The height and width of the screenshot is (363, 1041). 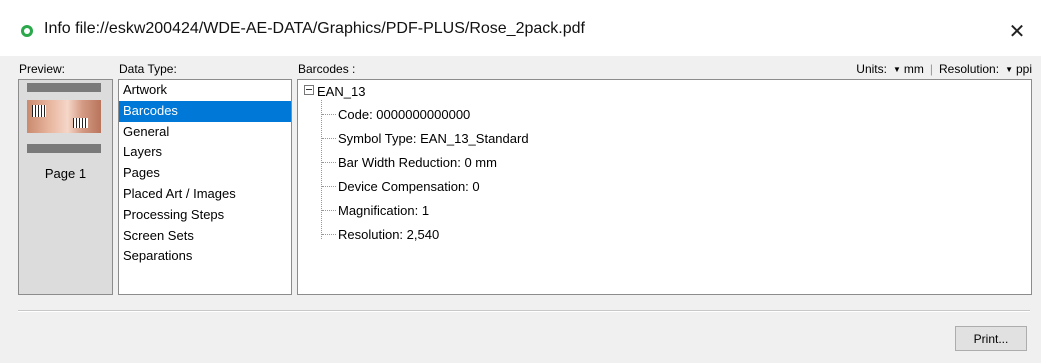 What do you see at coordinates (42, 69) in the screenshot?
I see `preview-label: Preview:` at bounding box center [42, 69].